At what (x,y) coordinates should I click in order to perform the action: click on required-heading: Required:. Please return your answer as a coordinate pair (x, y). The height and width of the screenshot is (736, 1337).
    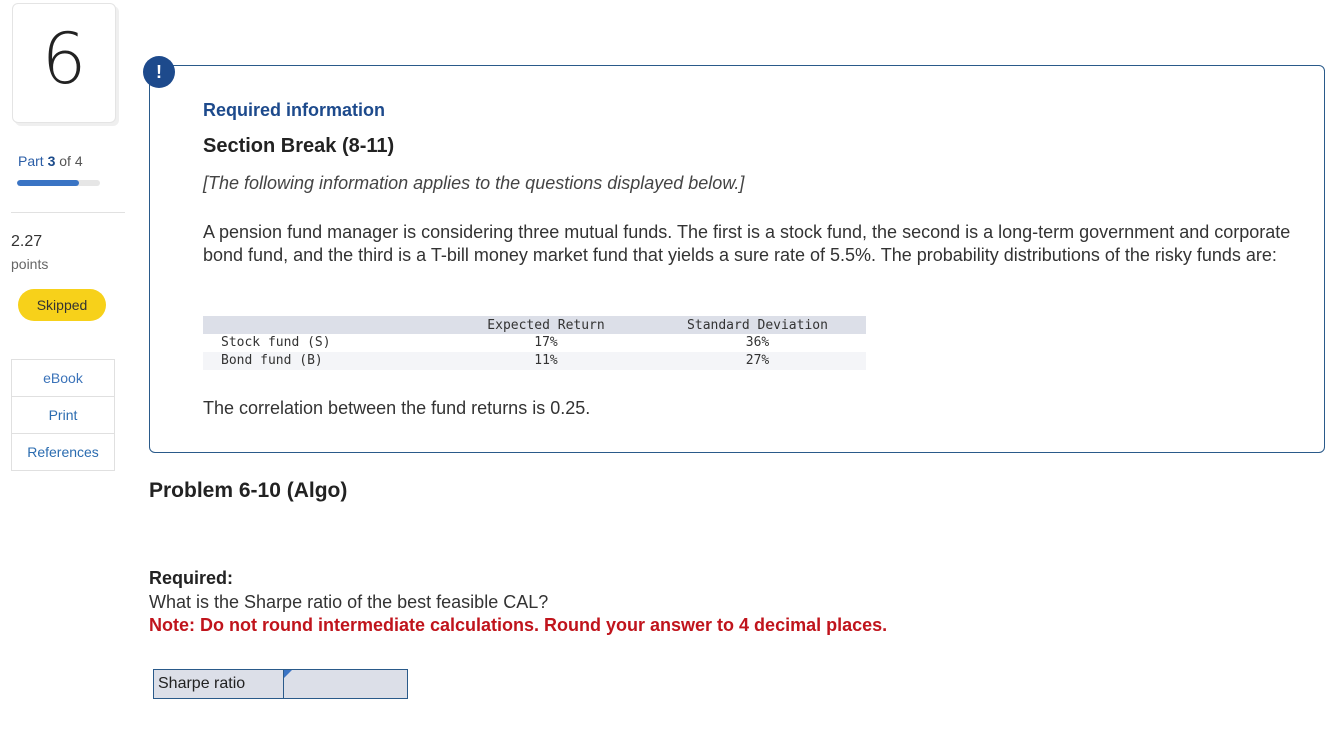
    Looking at the image, I should click on (191, 578).